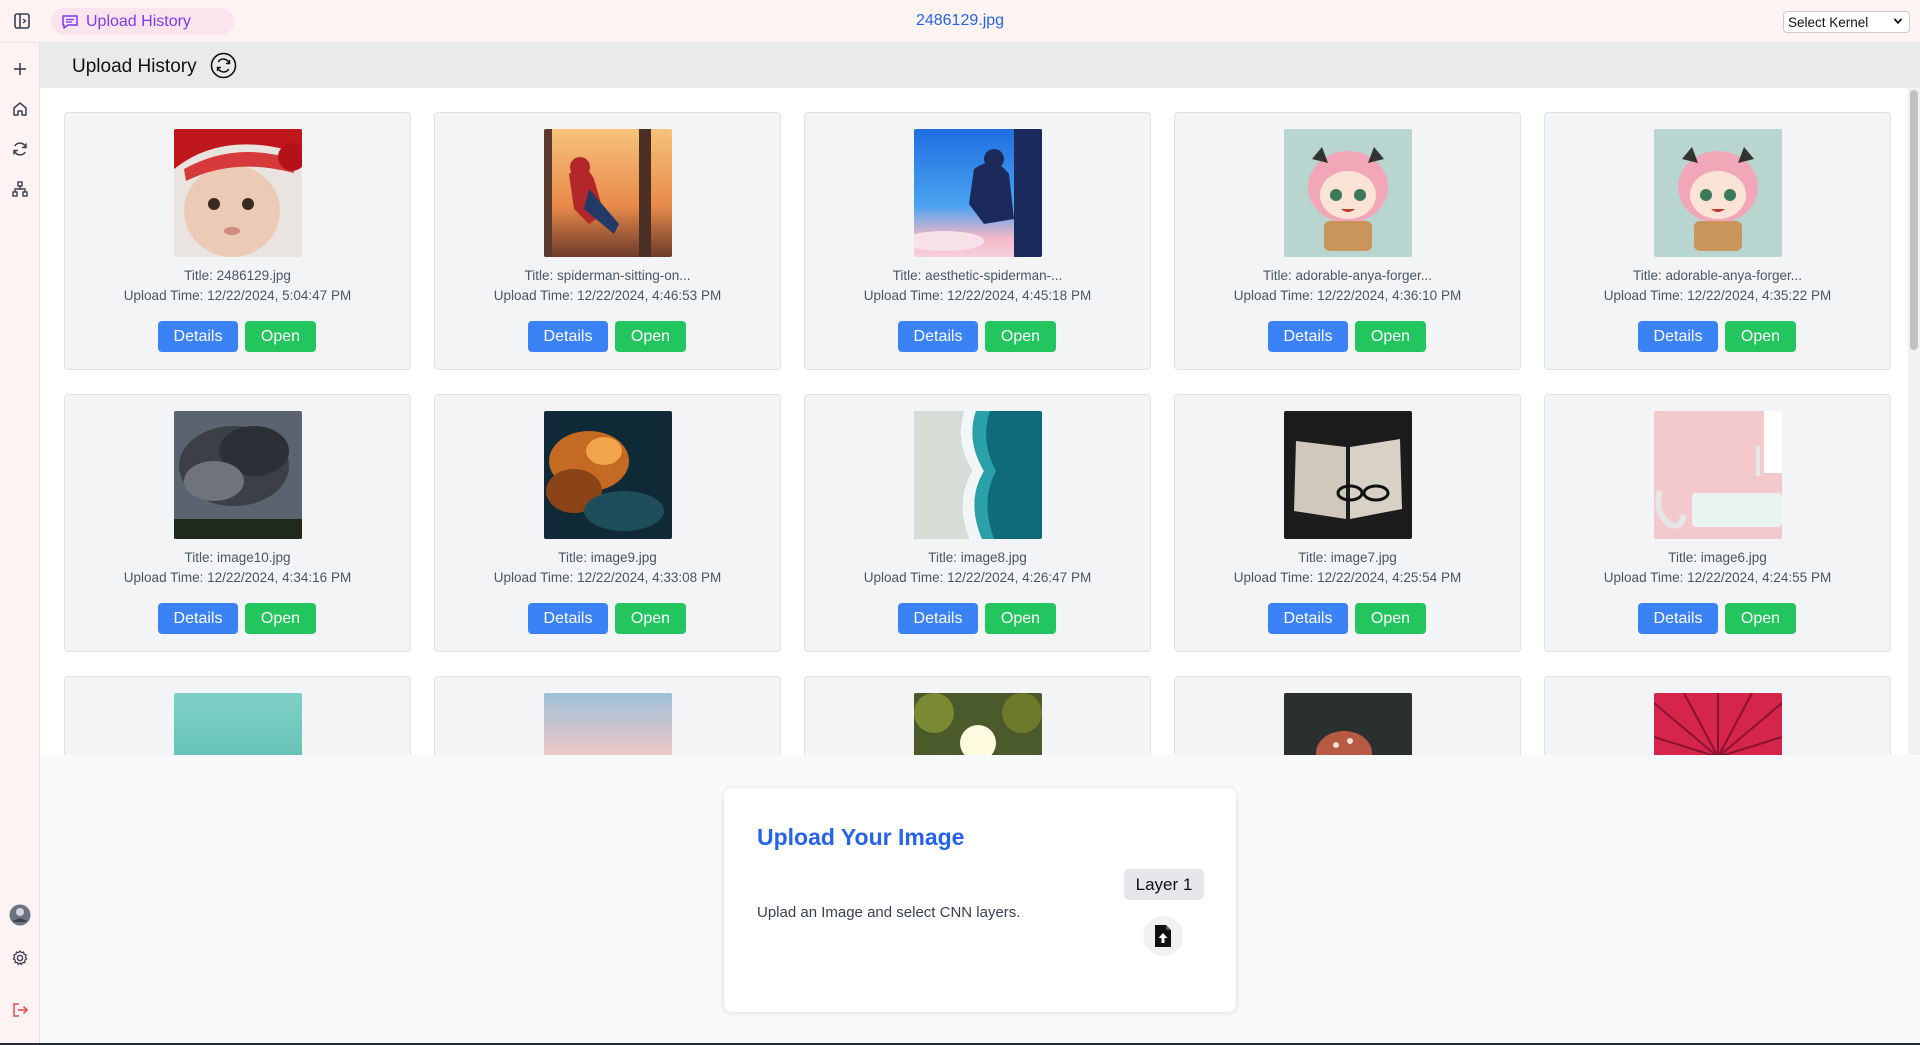 The image size is (1920, 1045). What do you see at coordinates (238, 724) in the screenshot?
I see `sea-water-thumbnail` at bounding box center [238, 724].